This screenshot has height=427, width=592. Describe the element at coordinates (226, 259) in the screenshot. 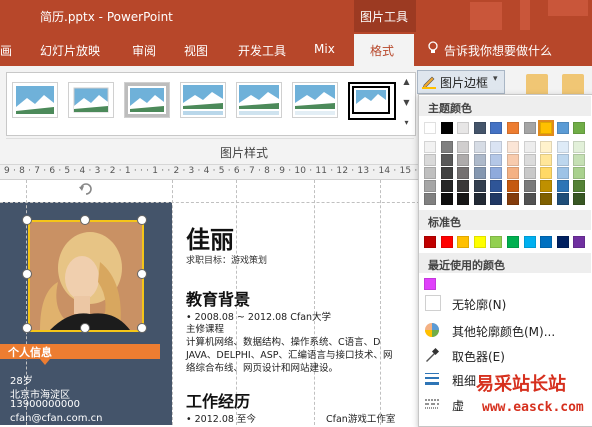

I see `job-objective: 求职目标：游戏策划` at that location.